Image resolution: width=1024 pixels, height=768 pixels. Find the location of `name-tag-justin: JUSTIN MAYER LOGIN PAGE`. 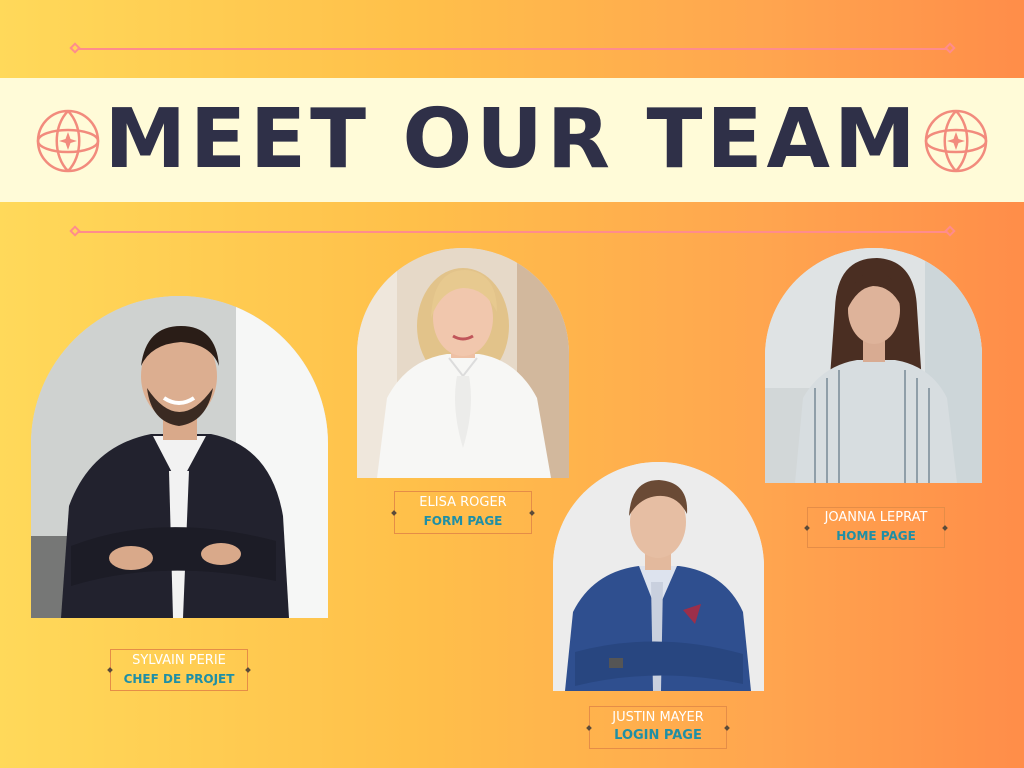

name-tag-justin: JUSTIN MAYER LOGIN PAGE is located at coordinates (658, 727).